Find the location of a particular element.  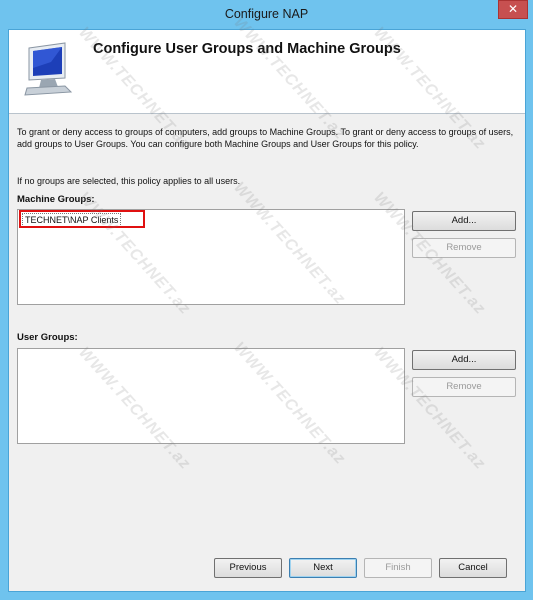

machine-groups-label: Machine Groups: is located at coordinates (56, 199).